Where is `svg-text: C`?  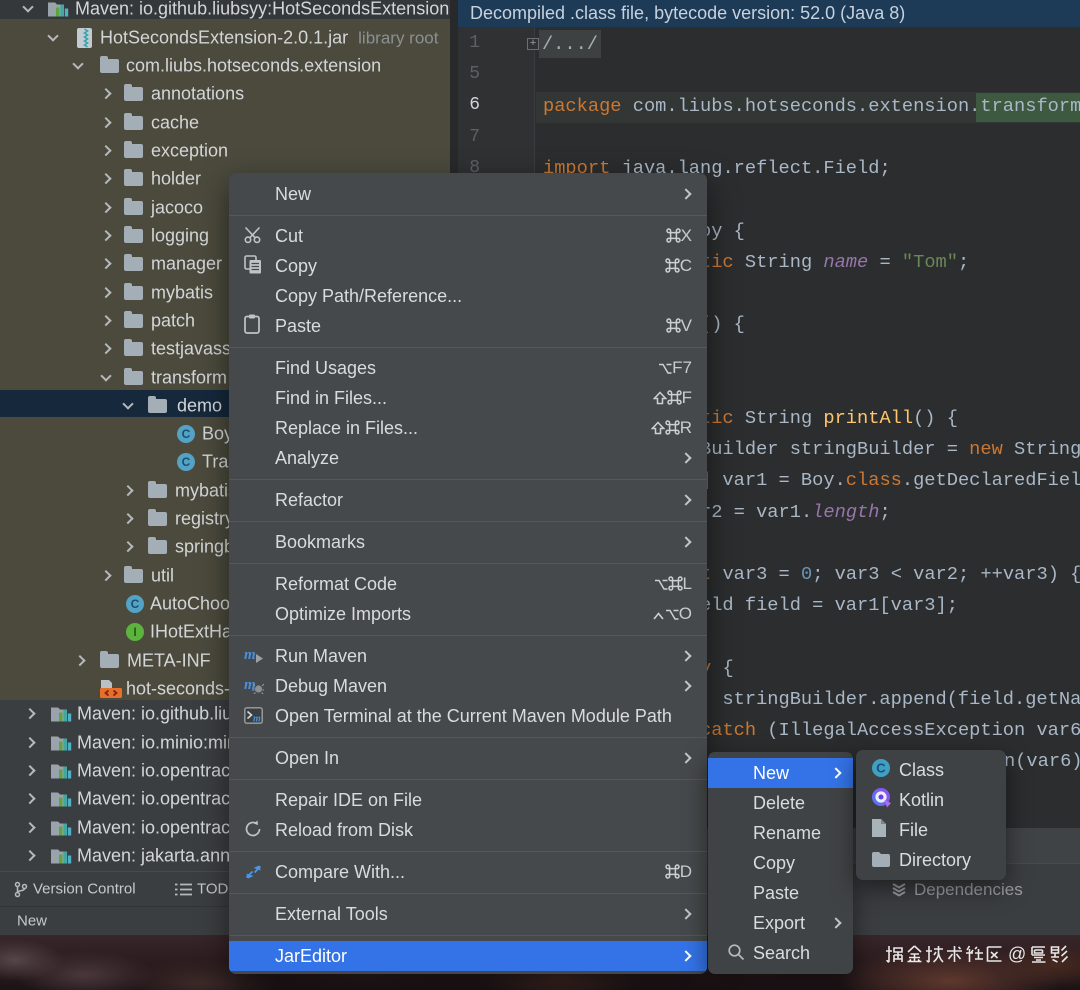
svg-text: C is located at coordinates (881, 768).